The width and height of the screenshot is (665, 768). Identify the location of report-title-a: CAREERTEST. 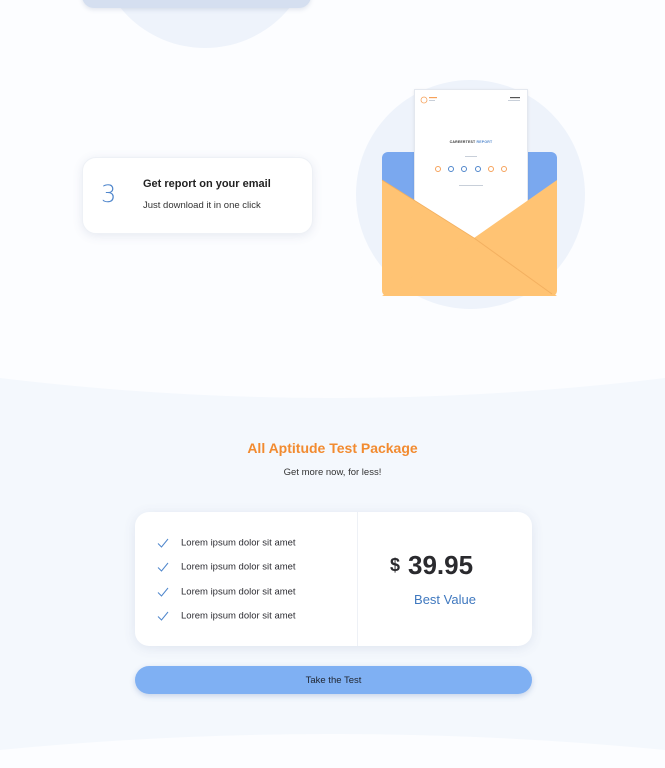
(462, 142).